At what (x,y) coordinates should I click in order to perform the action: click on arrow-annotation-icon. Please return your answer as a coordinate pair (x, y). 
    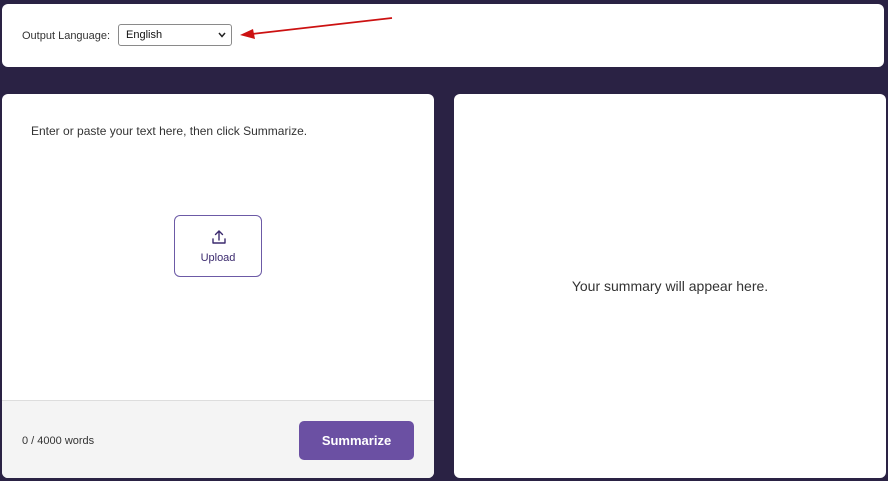
    Looking at the image, I should click on (316, 28).